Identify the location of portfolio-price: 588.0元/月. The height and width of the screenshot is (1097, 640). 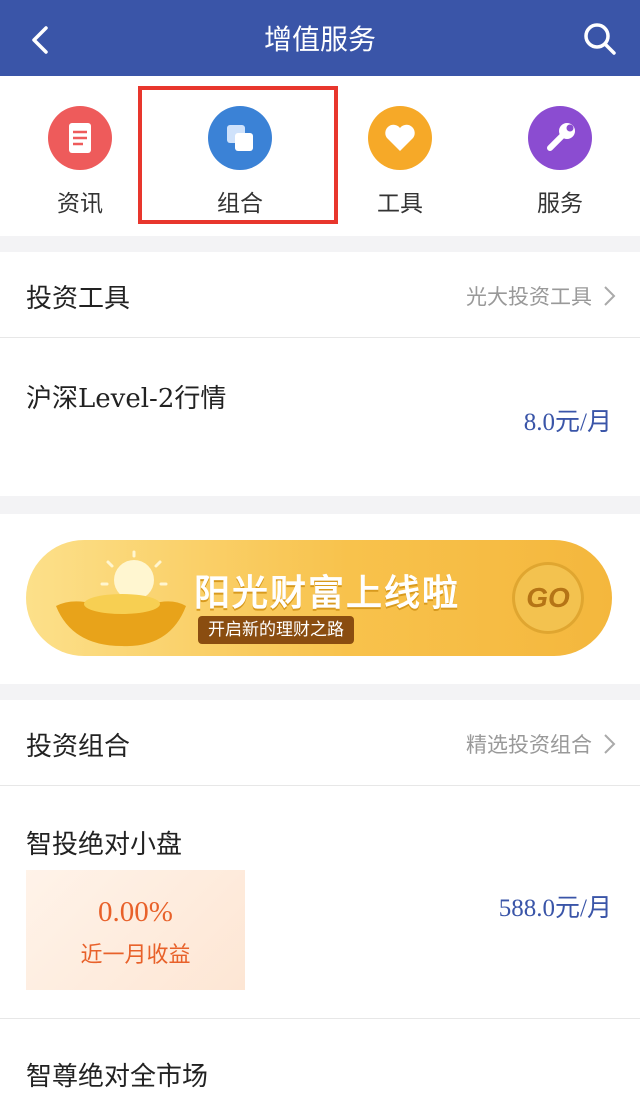
(555, 908).